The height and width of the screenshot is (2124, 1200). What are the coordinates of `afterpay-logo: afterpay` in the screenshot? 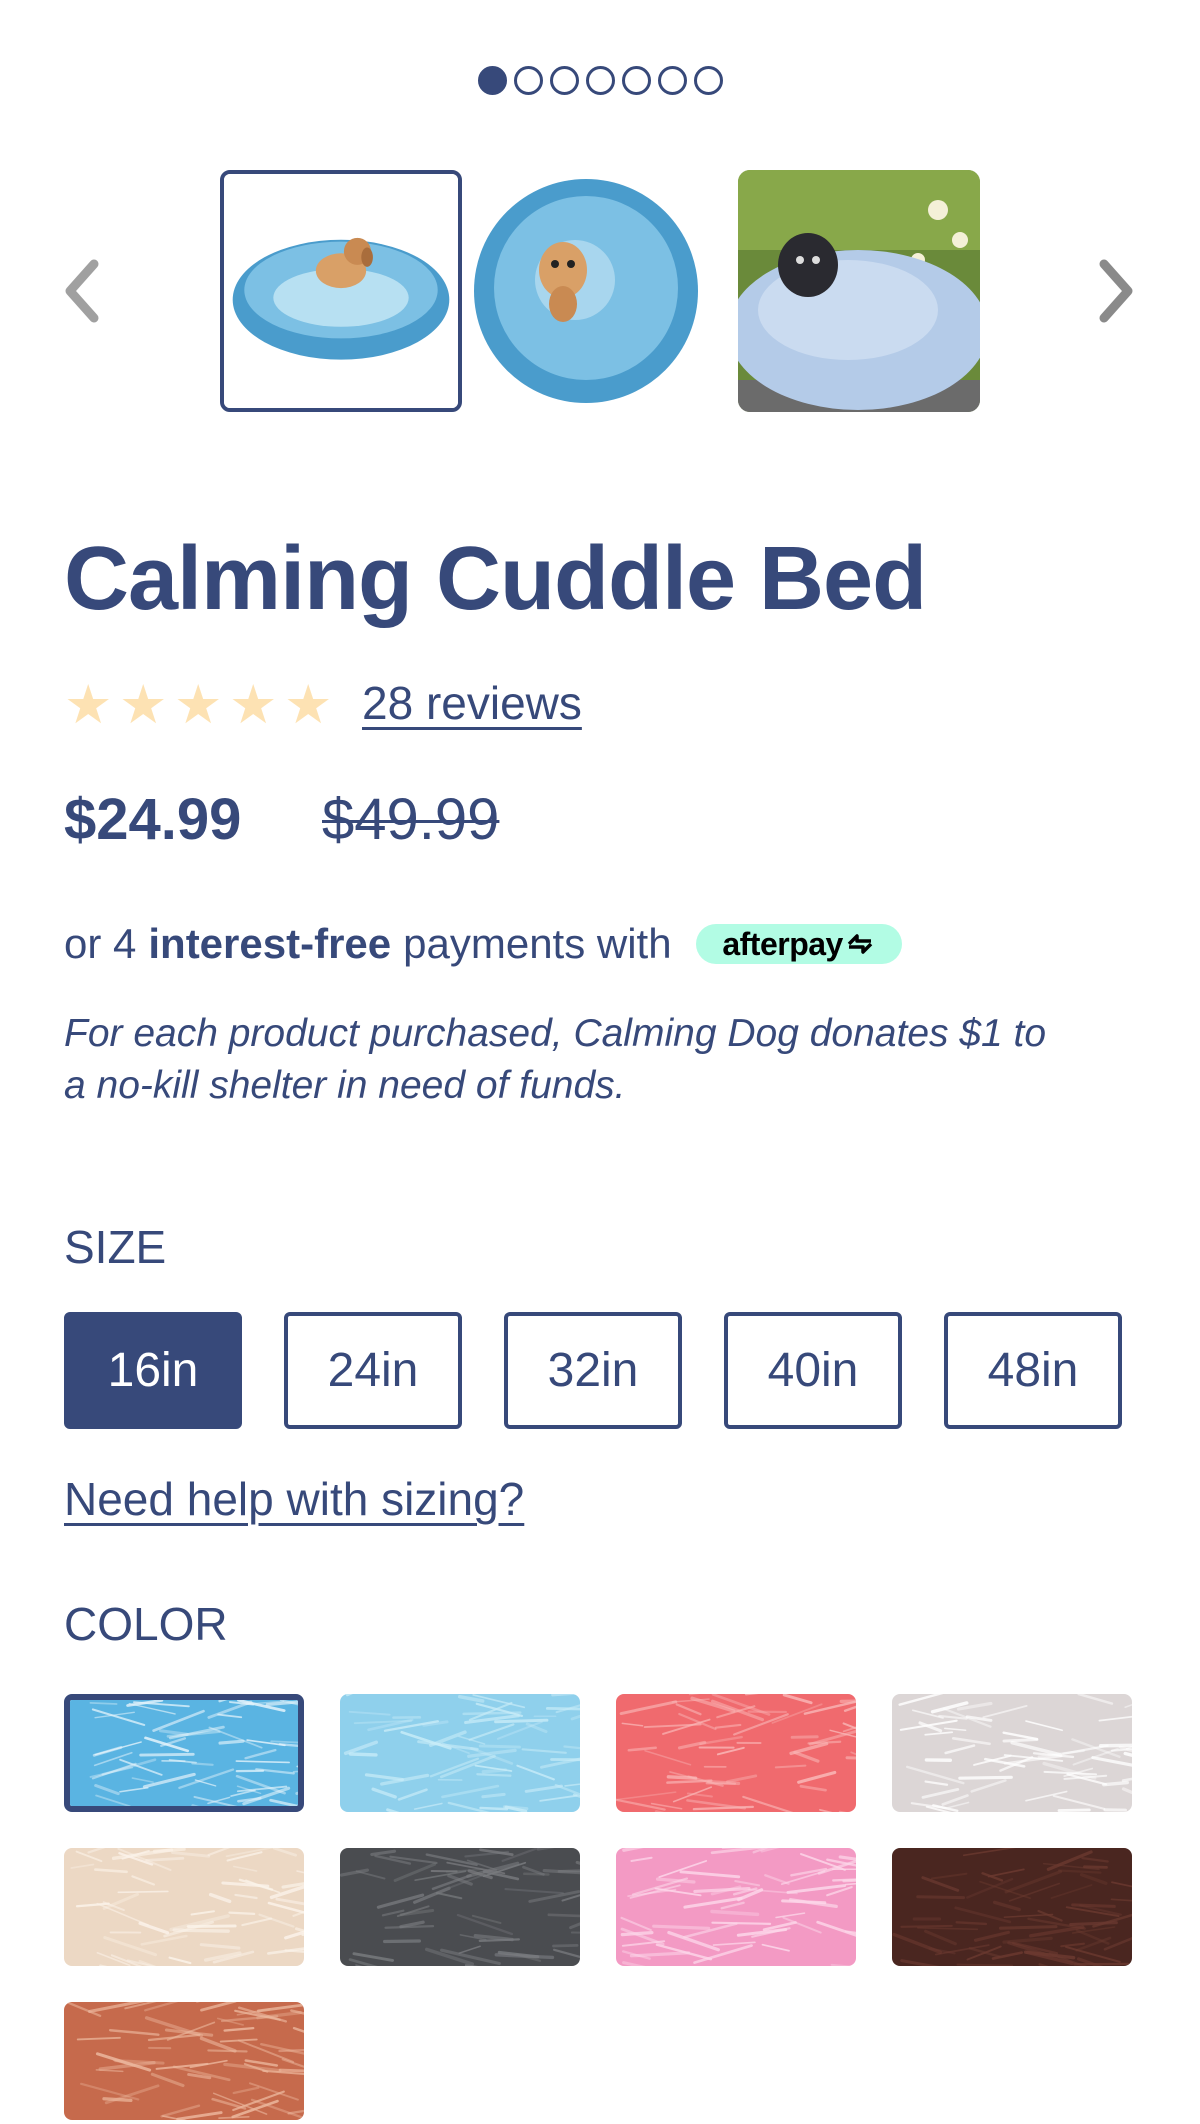 It's located at (798, 944).